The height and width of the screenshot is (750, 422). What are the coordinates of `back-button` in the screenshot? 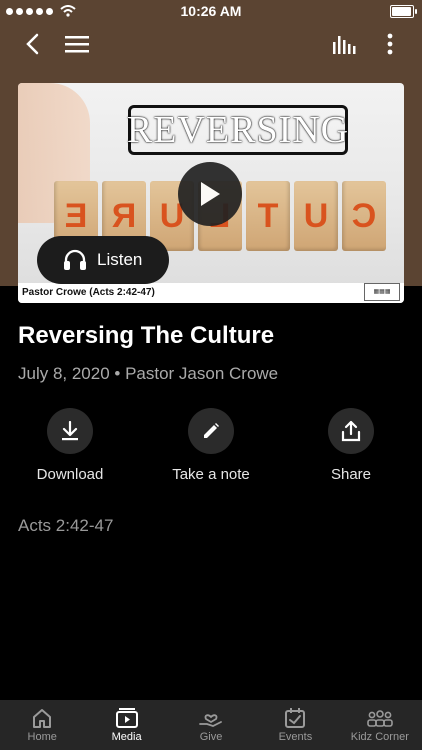 It's located at (32, 44).